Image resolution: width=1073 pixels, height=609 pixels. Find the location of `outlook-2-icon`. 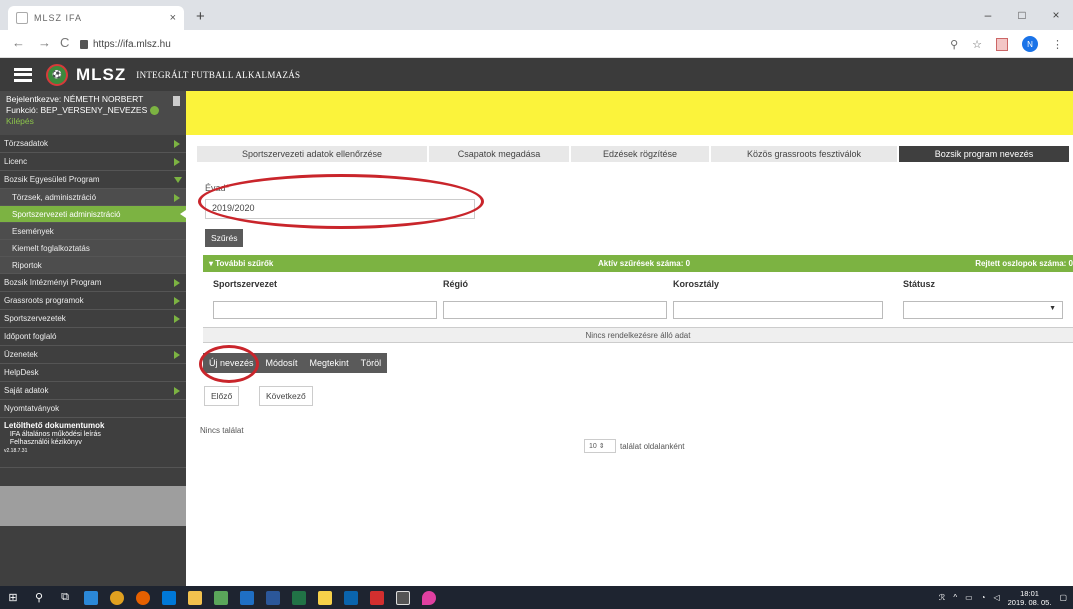

outlook-2-icon is located at coordinates (351, 597).